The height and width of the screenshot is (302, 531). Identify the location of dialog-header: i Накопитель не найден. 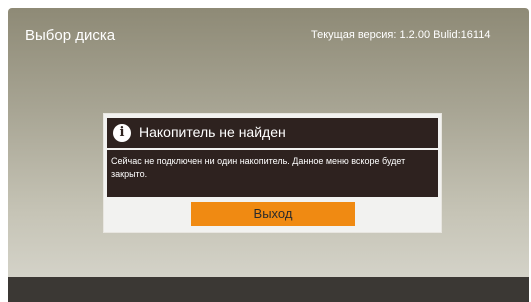
(272, 133).